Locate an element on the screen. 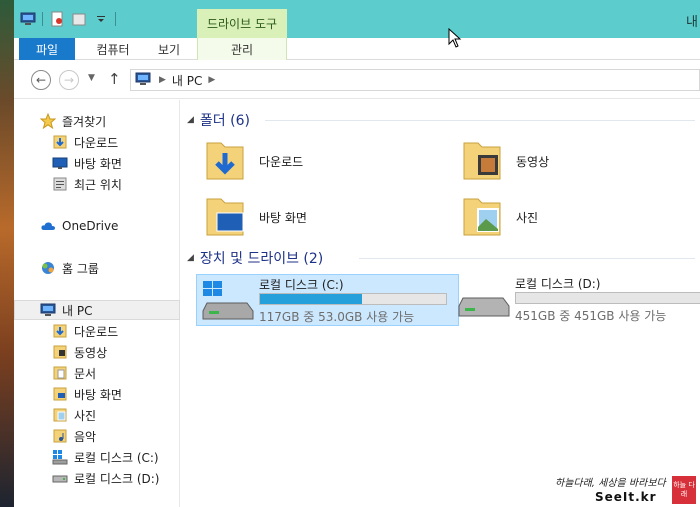  collapse-triangle-icon: ◢ is located at coordinates (190, 120).